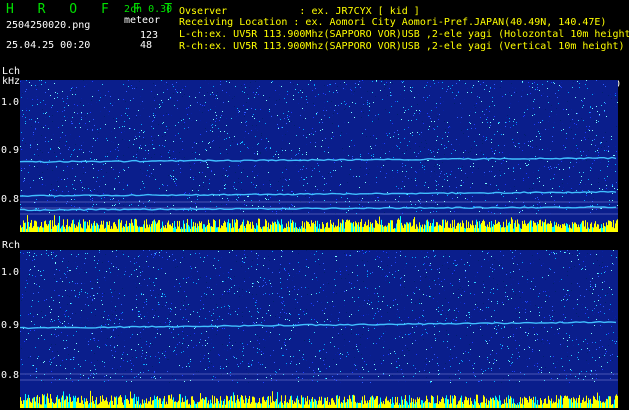  What do you see at coordinates (10, 375) in the screenshot?
I see `rch-ytick-3: 0.8` at bounding box center [10, 375].